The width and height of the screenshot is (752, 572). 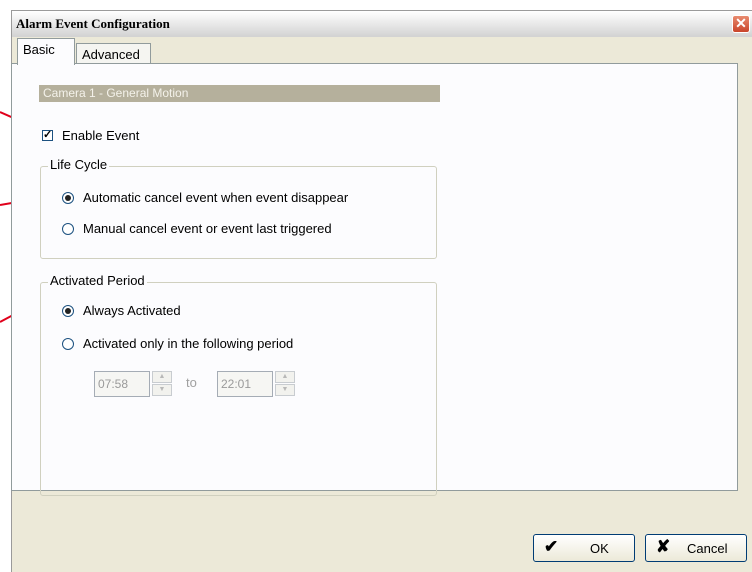 I want to click on close-icon: ✕, so click(x=741, y=23).